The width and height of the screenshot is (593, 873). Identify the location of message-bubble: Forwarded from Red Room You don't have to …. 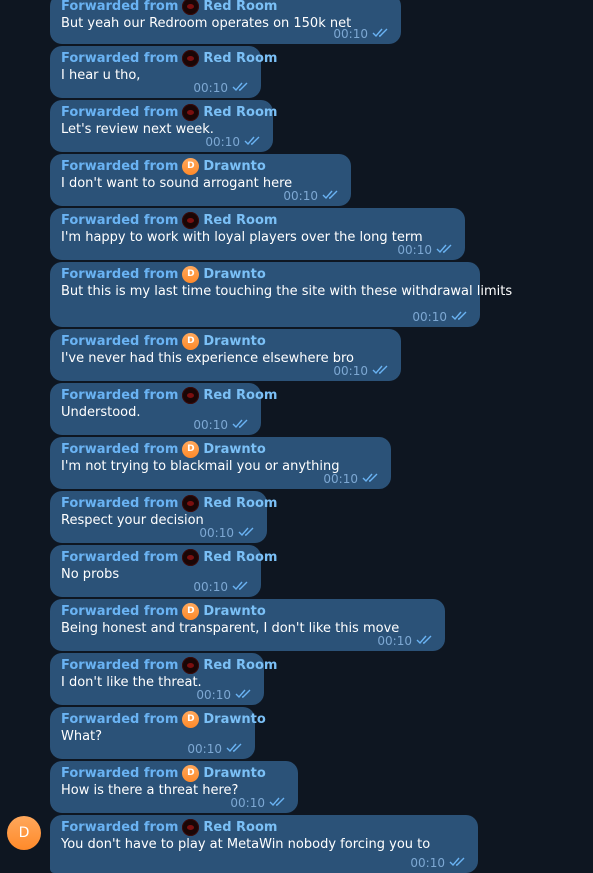
(264, 844).